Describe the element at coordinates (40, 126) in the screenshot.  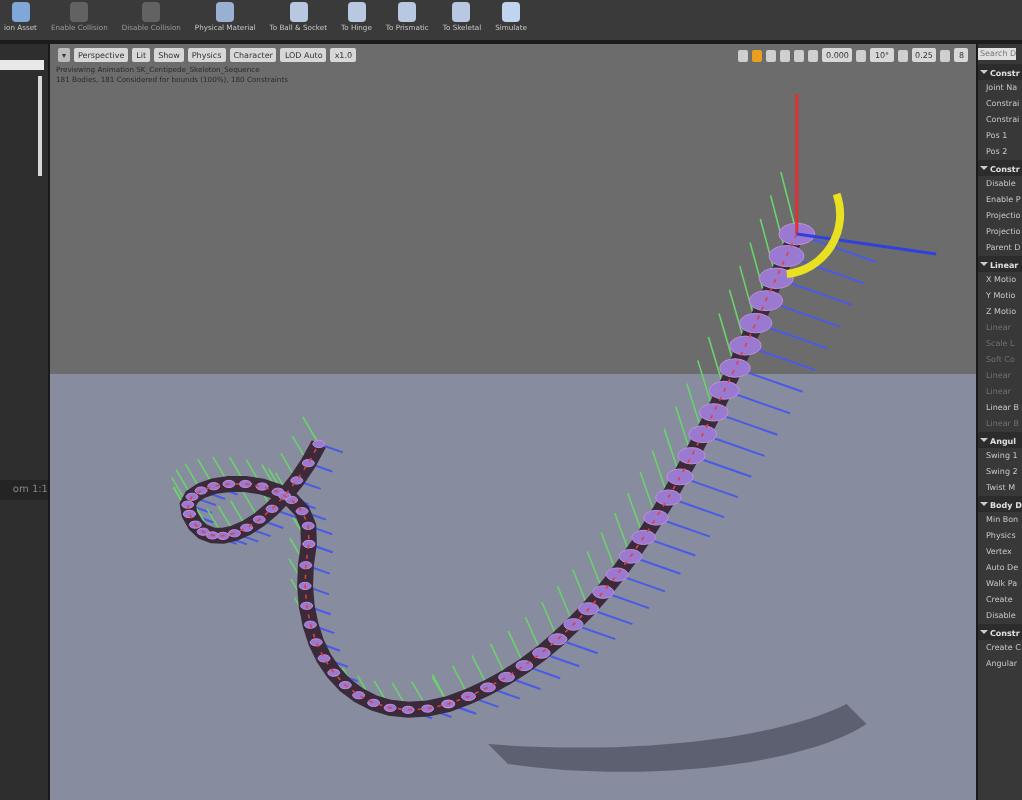
I see `scrollbar` at that location.